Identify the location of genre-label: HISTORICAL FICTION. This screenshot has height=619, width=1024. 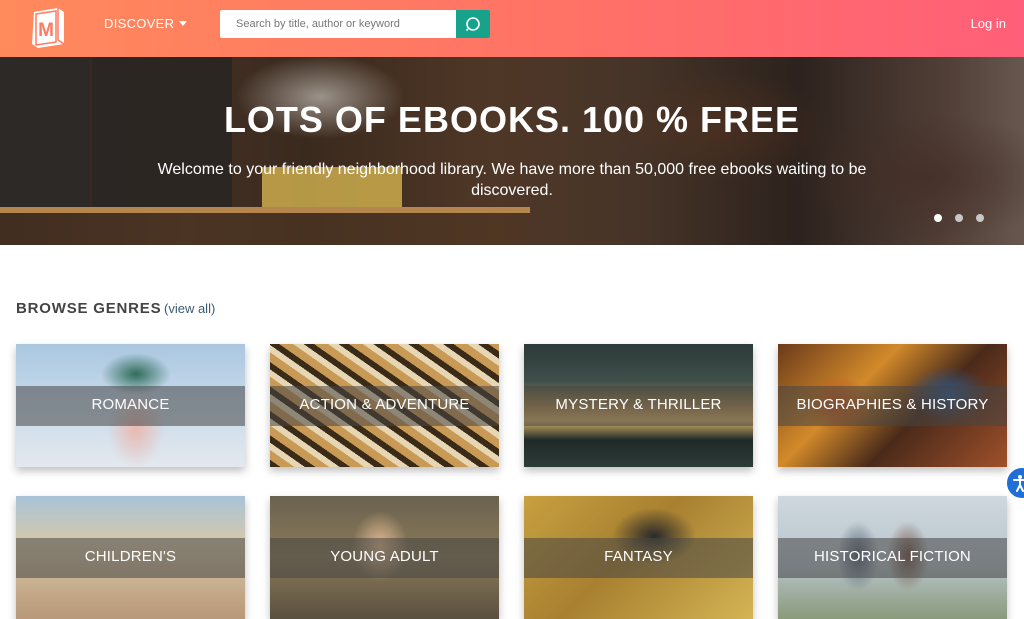
(892, 556).